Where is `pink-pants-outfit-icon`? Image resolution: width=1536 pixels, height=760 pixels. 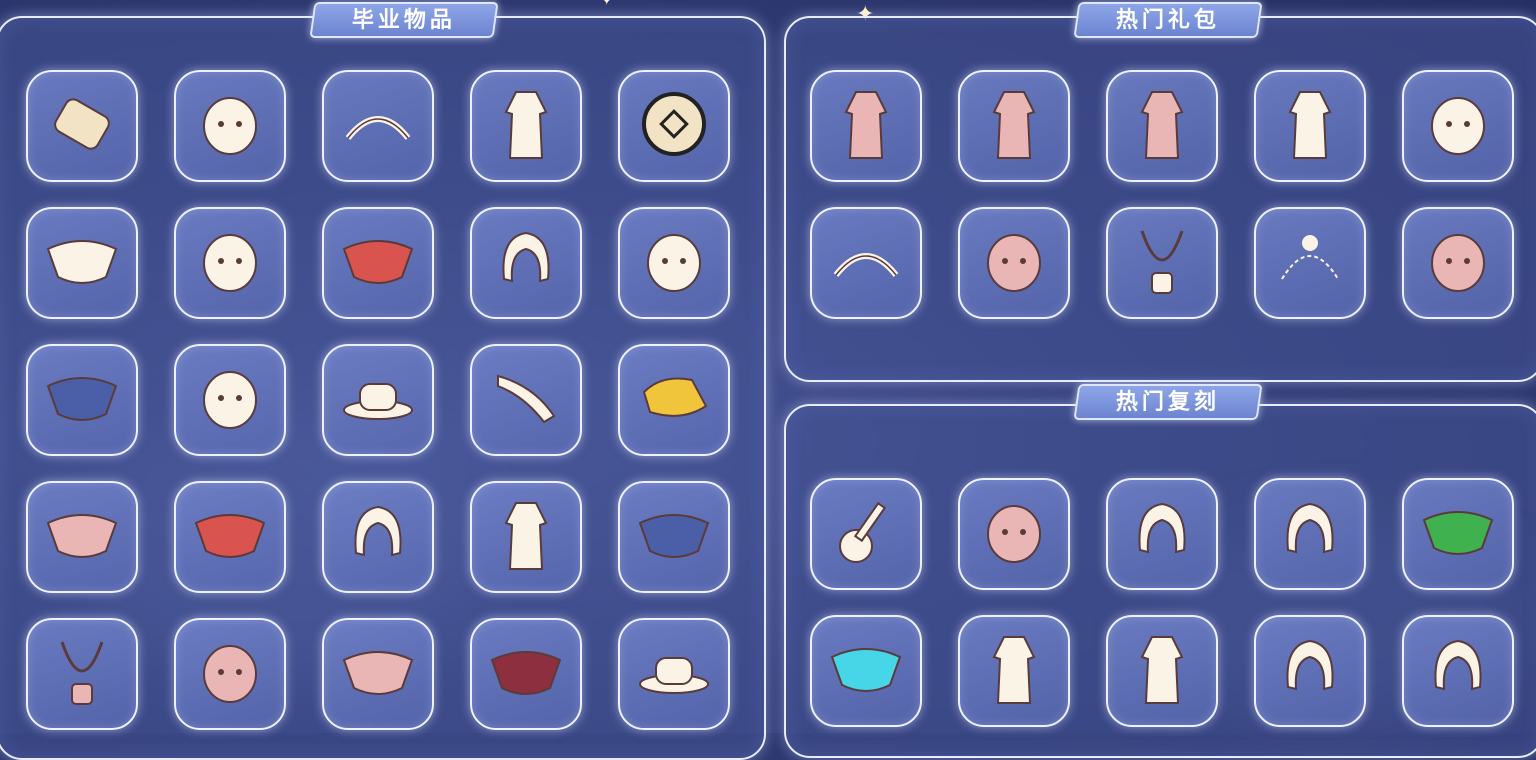
pink-pants-outfit-icon is located at coordinates (1014, 126).